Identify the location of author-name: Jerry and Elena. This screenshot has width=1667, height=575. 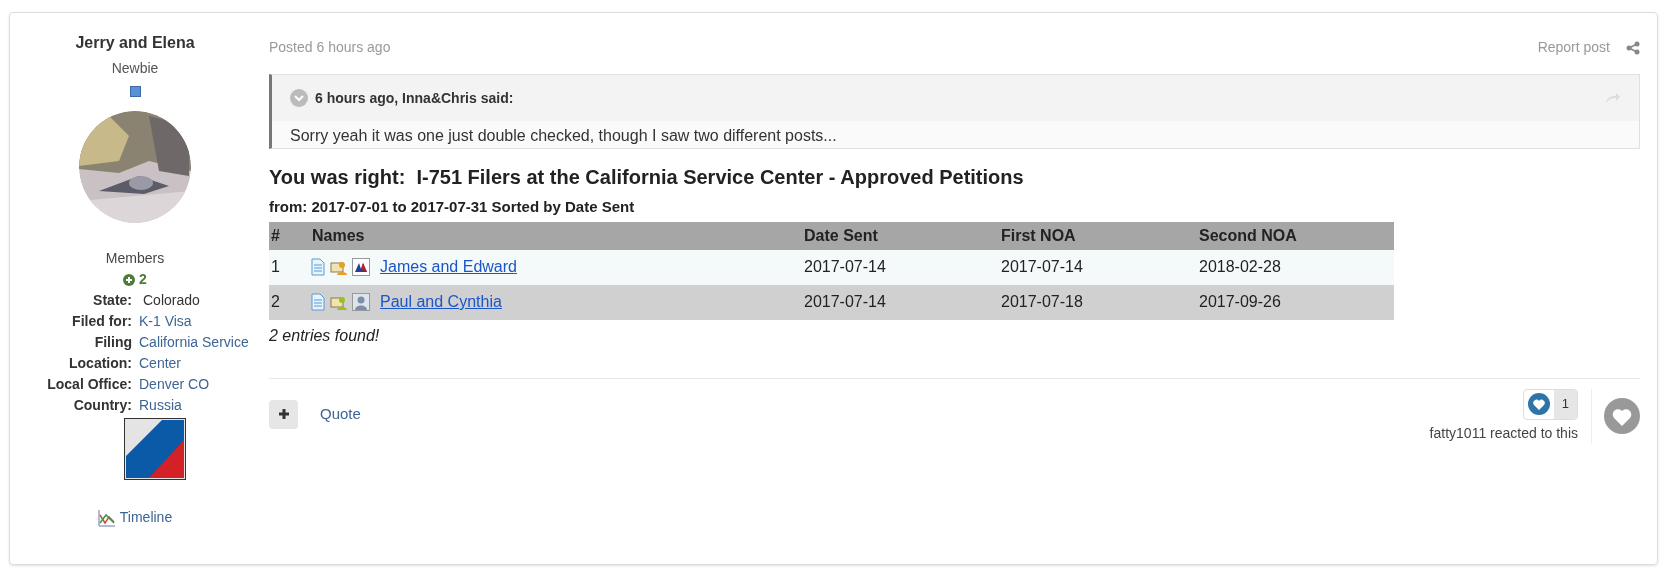
(135, 43).